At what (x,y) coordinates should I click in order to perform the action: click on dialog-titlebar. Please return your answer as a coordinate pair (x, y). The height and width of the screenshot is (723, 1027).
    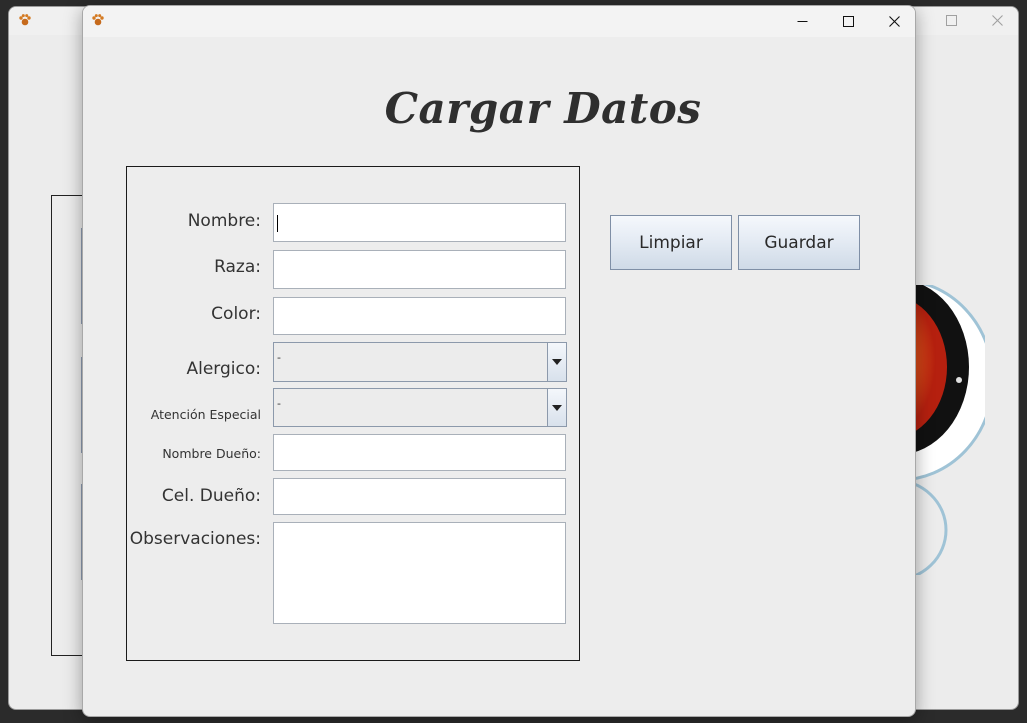
    Looking at the image, I should click on (499, 21).